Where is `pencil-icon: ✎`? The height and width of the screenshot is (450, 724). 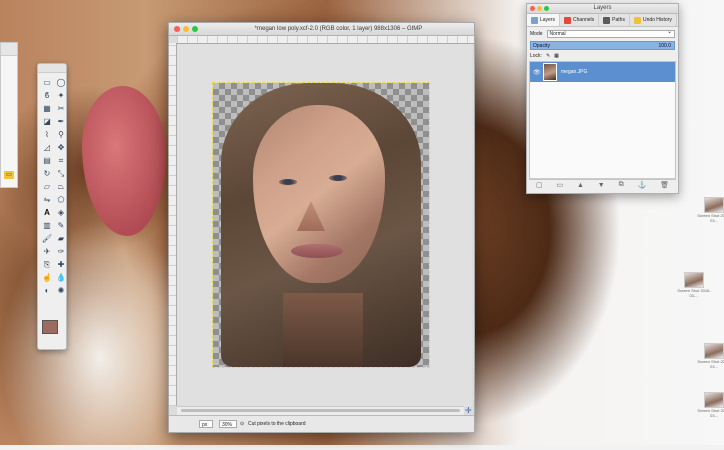 pencil-icon: ✎ is located at coordinates (61, 225).